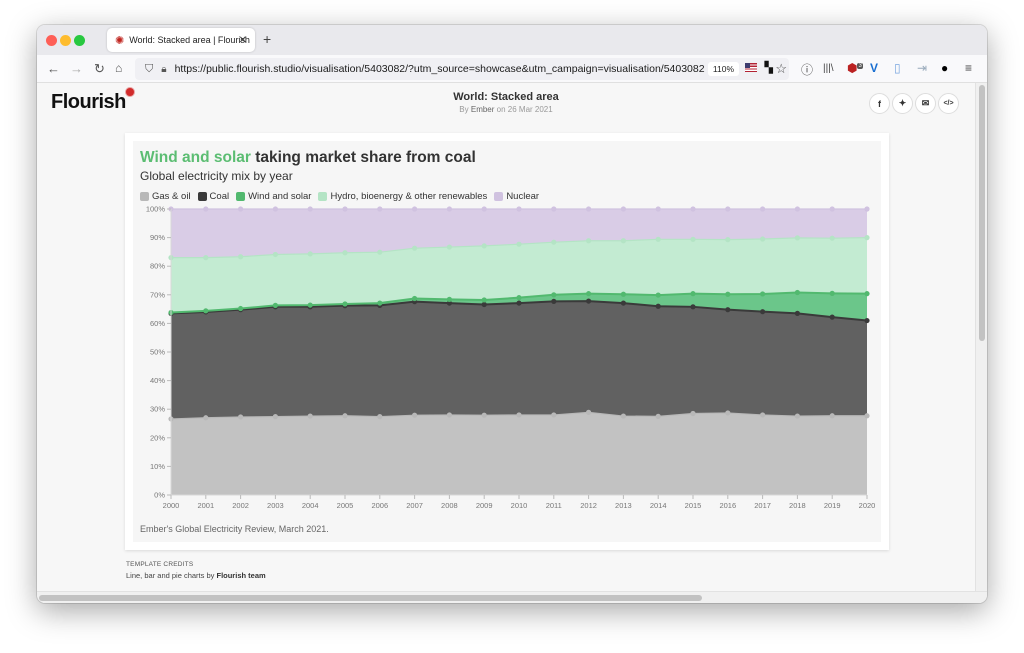 The image size is (1024, 653). Describe the element at coordinates (157, 437) in the screenshot. I see `y-tick-label: 20%` at that location.